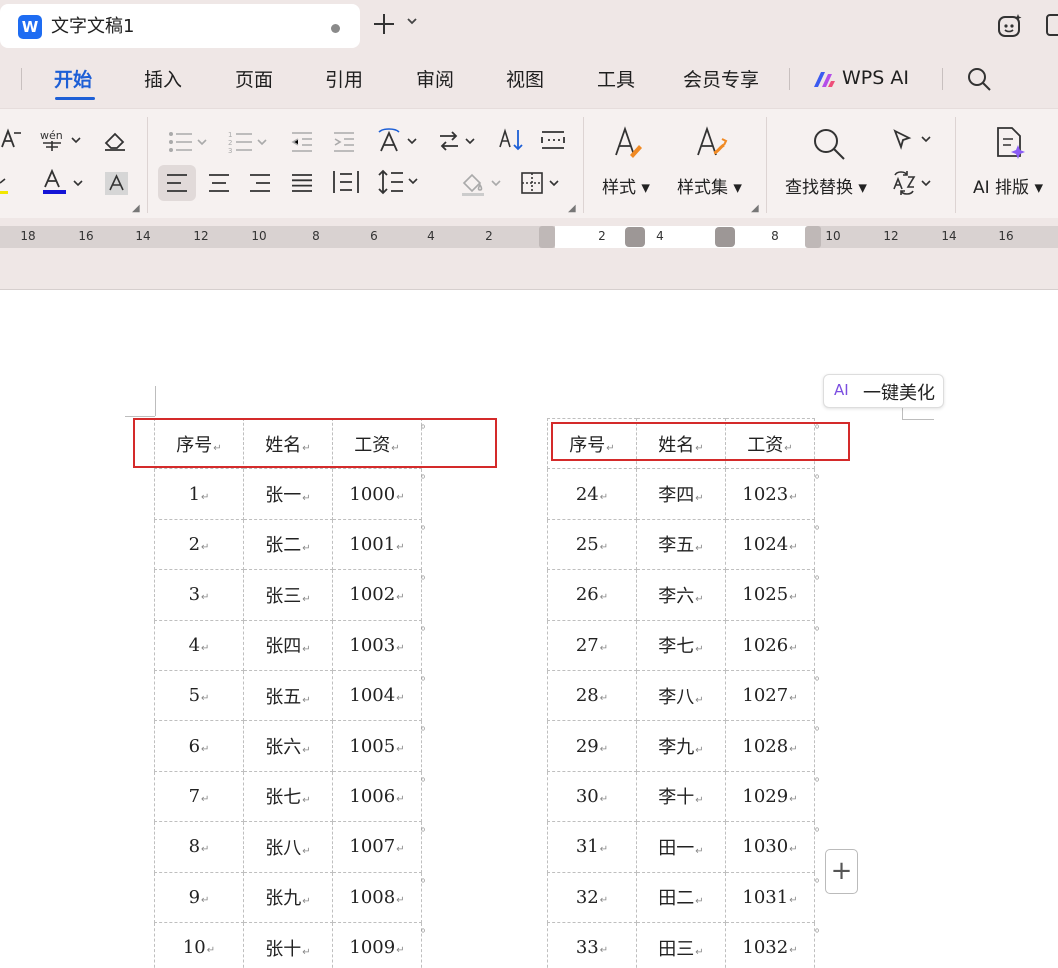 The width and height of the screenshot is (1058, 968). I want to click on table-cell: 李八↵, so click(681, 695).